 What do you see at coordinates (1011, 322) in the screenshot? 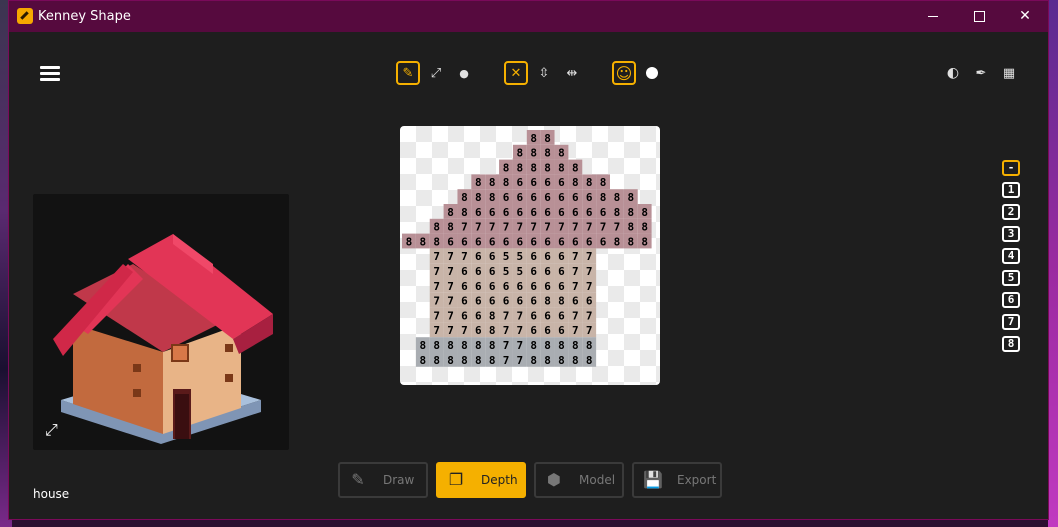
I see `layer-button-7: 7` at bounding box center [1011, 322].